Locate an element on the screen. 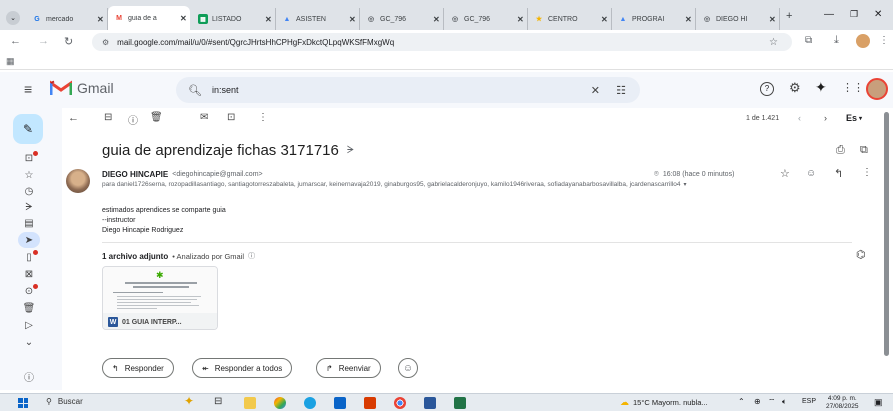 Image resolution: width=893 pixels, height=411 pixels. profile-avatar is located at coordinates (863, 41).